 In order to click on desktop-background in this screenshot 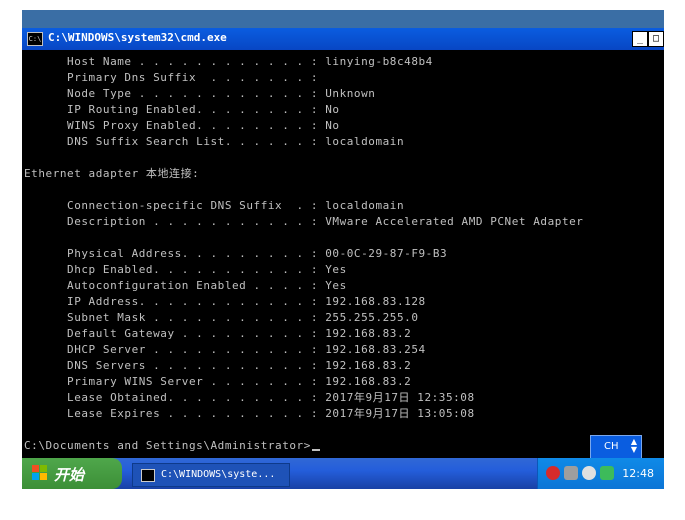, I will do `click(343, 19)`.